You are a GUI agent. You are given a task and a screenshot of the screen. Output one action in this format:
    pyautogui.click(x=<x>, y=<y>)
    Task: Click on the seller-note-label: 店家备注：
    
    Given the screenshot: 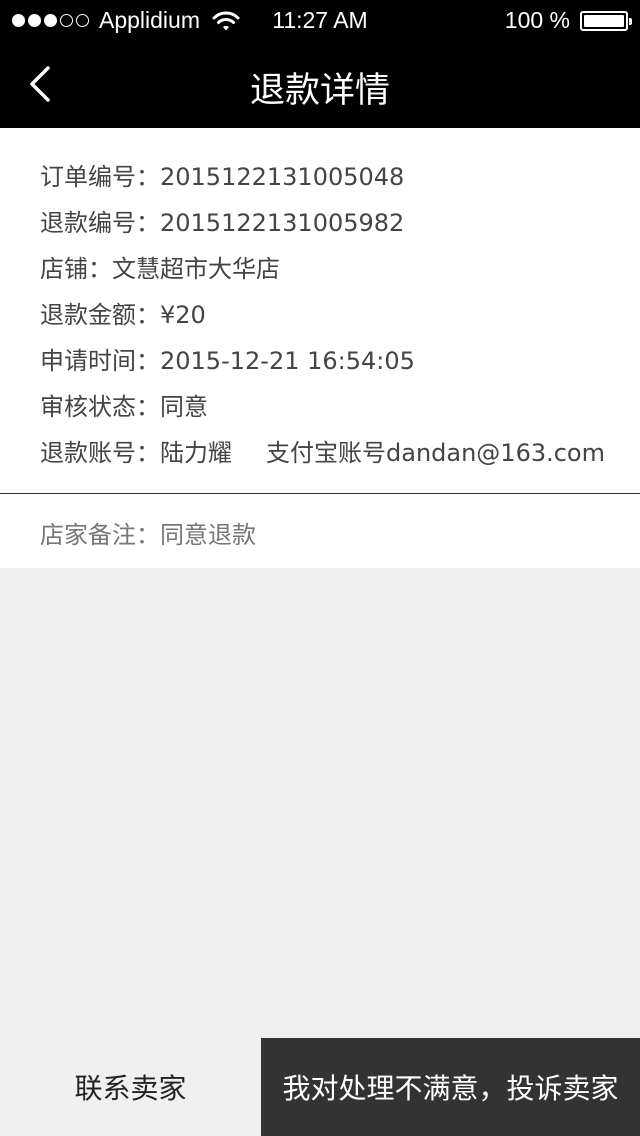 What is the action you would take?
    pyautogui.click(x=100, y=535)
    